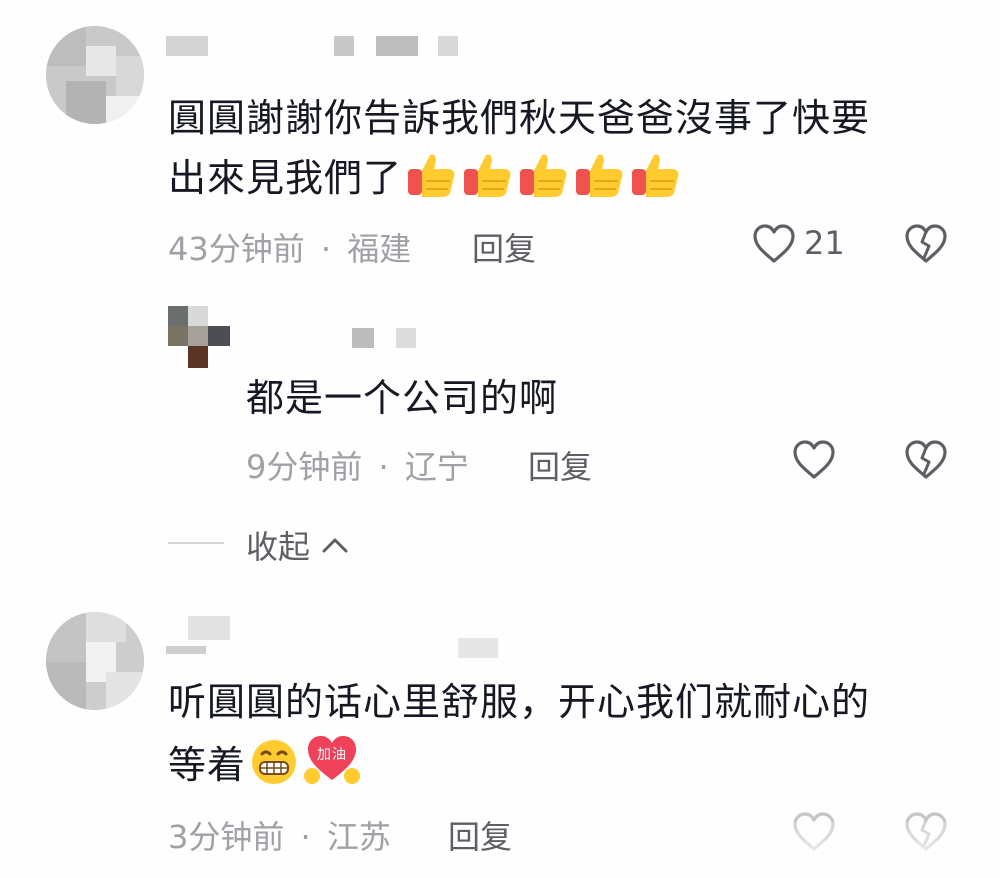 The image size is (1000, 878). I want to click on grimace-face-icon, so click(274, 769).